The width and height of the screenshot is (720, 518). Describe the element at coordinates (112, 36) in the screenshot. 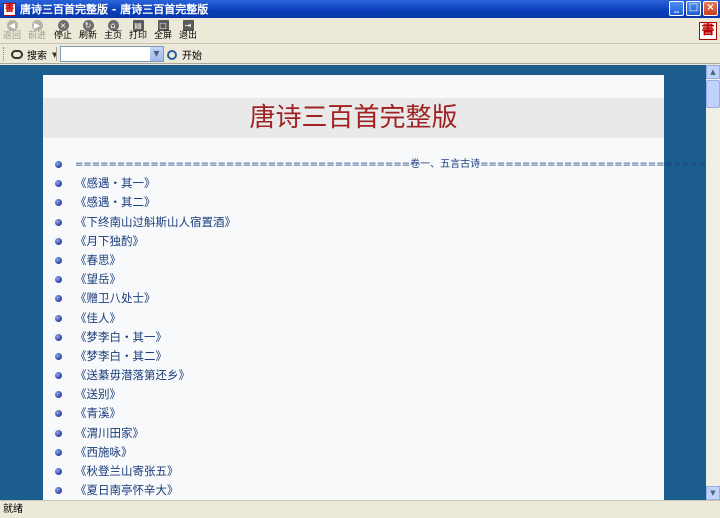

I see `home-label: 主页` at that location.